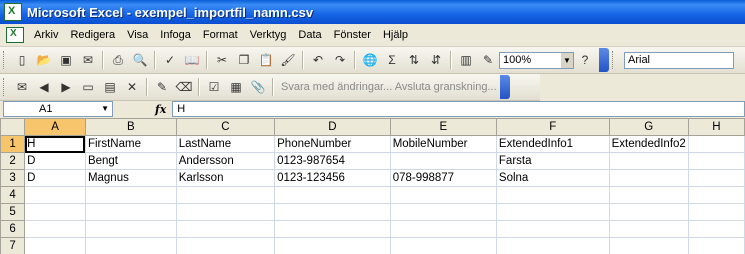  What do you see at coordinates (585, 60) in the screenshot?
I see `help-icon: ?` at bounding box center [585, 60].